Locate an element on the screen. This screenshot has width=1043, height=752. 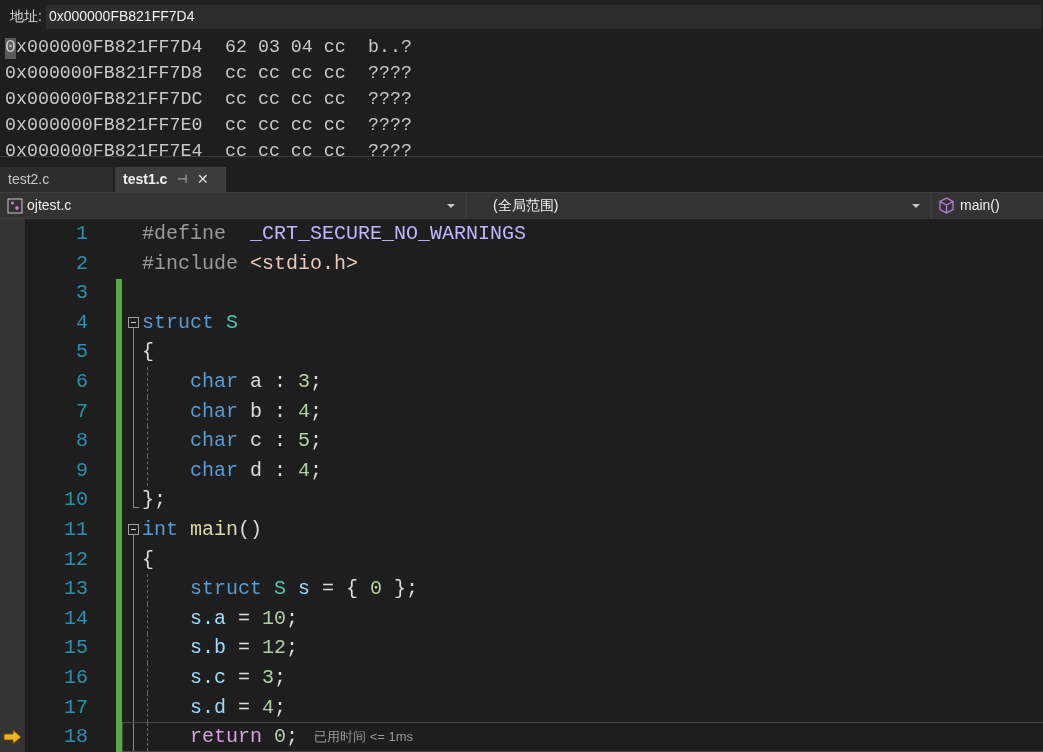
memory-ascii: b..? is located at coordinates (390, 47).